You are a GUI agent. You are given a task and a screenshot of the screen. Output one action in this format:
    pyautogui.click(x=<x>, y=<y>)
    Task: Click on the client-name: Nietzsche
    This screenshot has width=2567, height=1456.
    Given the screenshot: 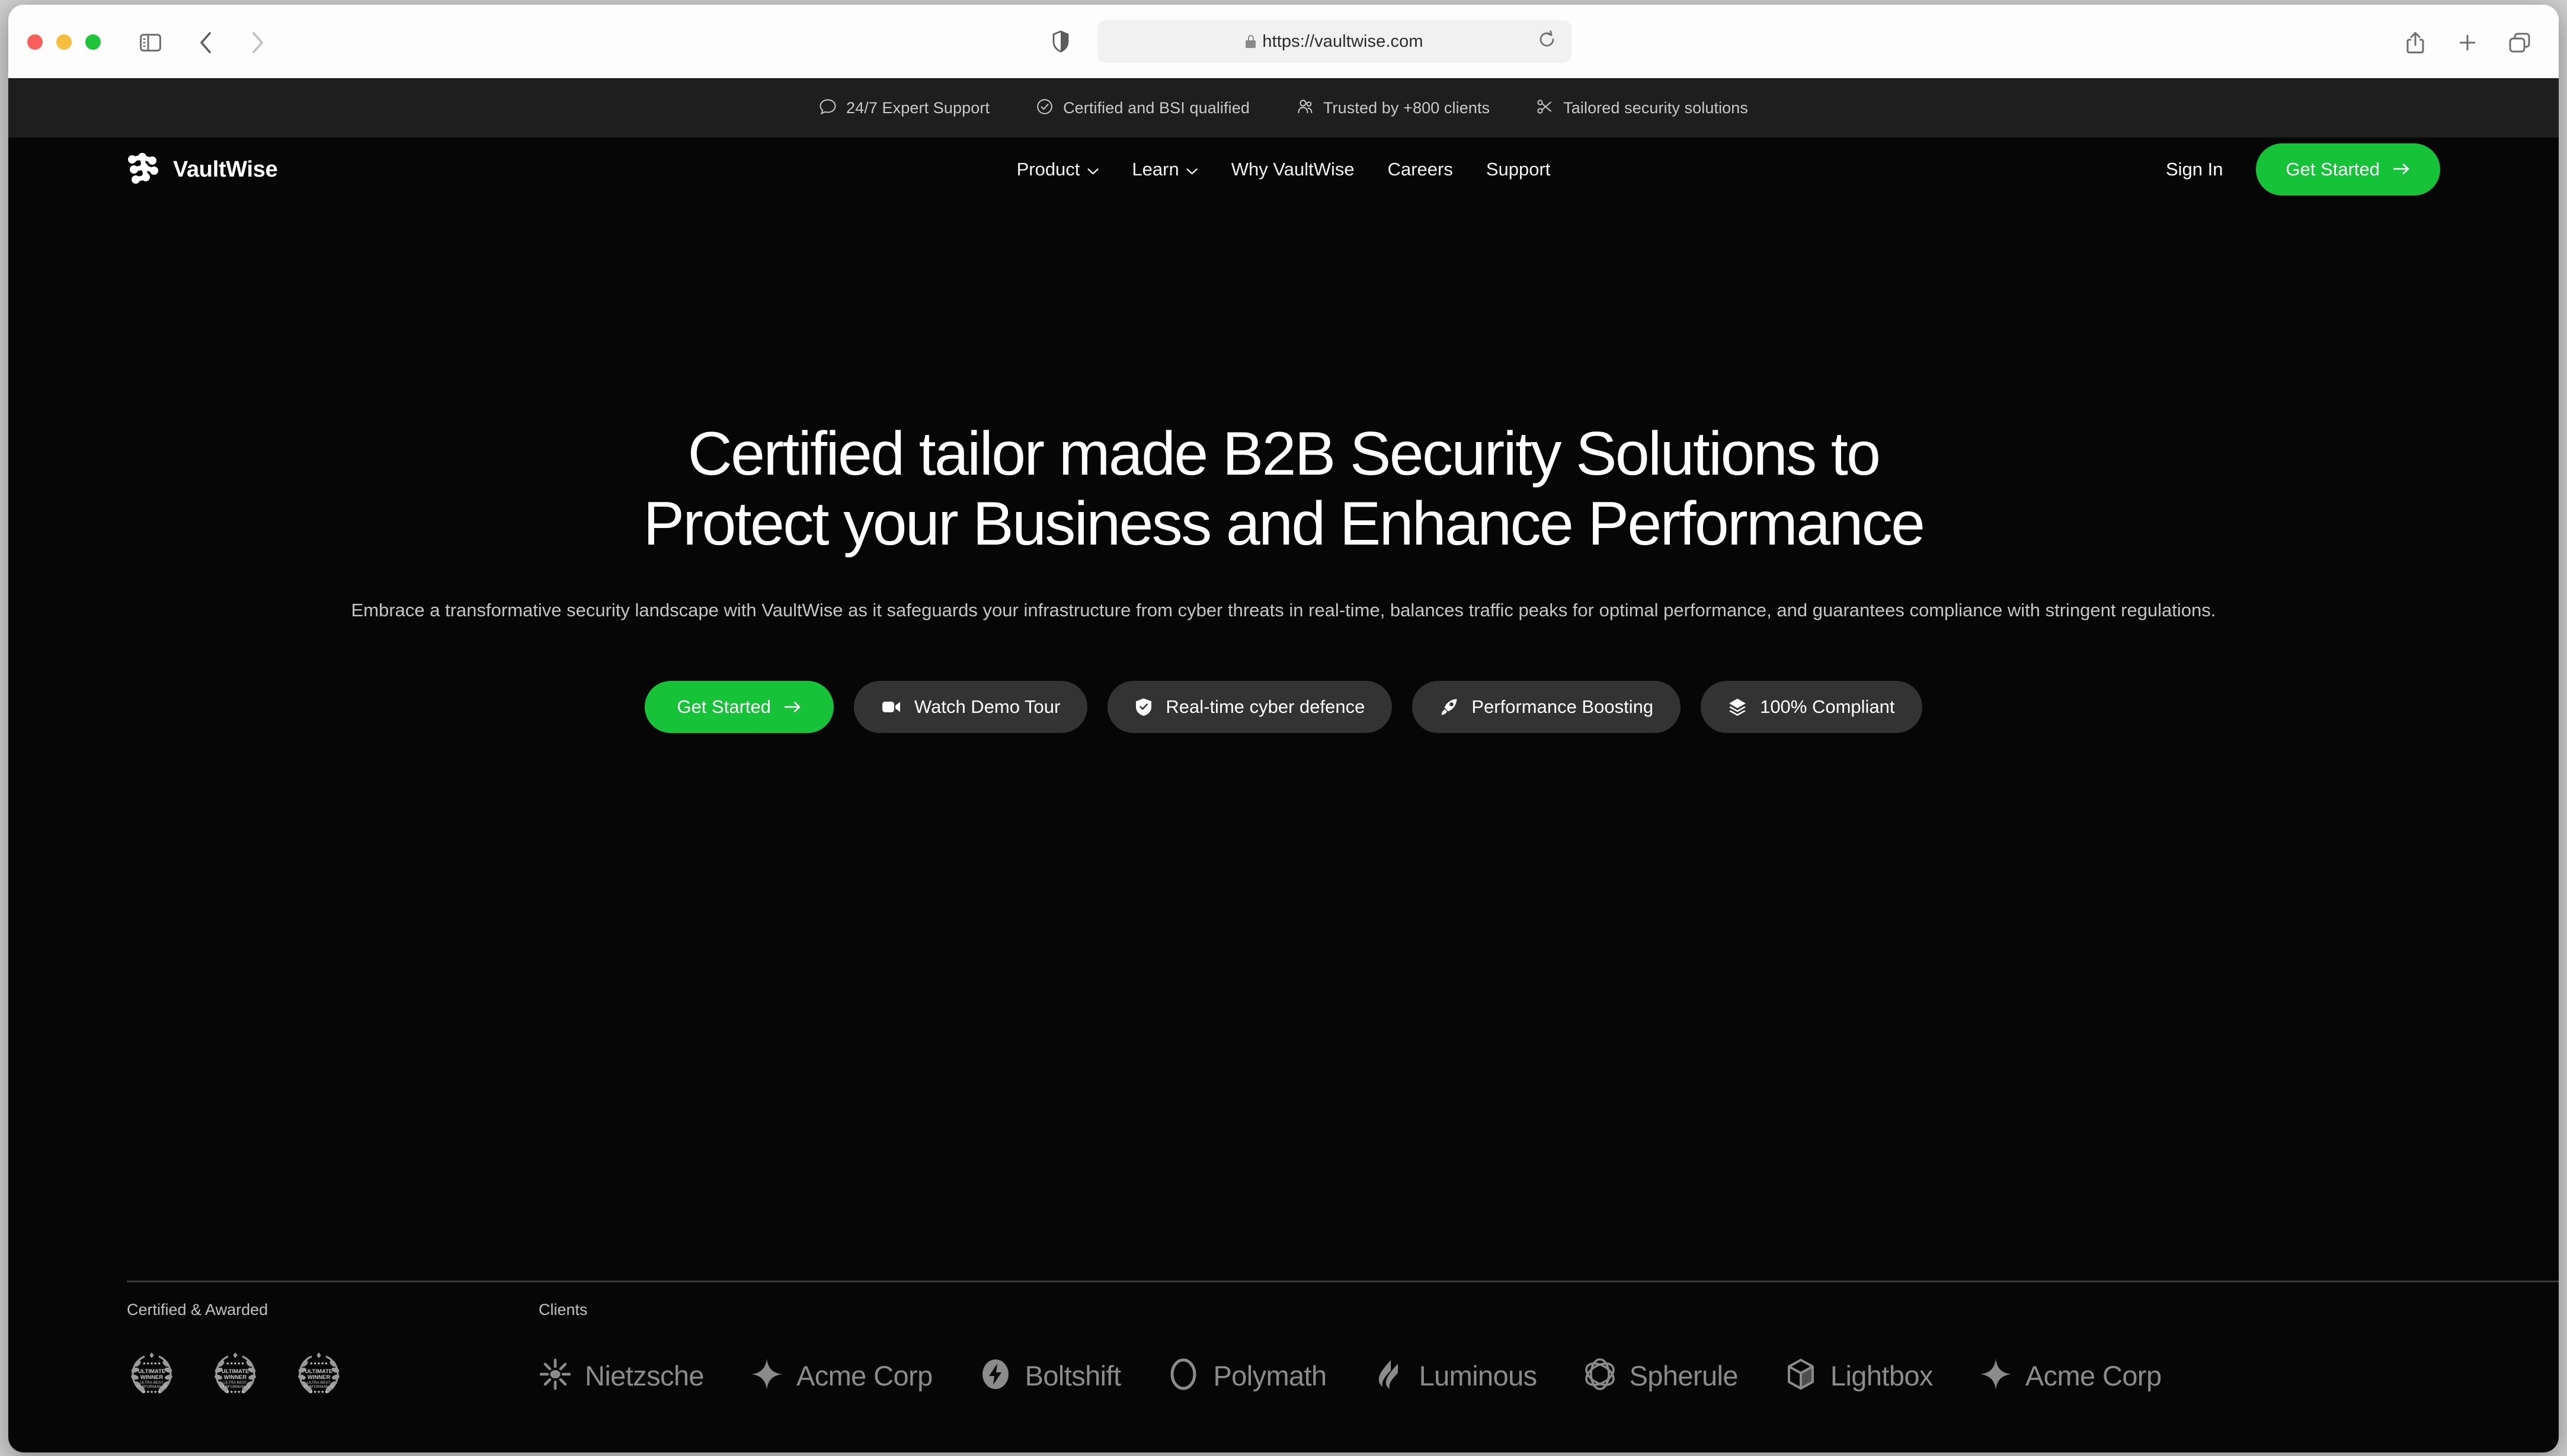 What is the action you would take?
    pyautogui.click(x=645, y=1375)
    